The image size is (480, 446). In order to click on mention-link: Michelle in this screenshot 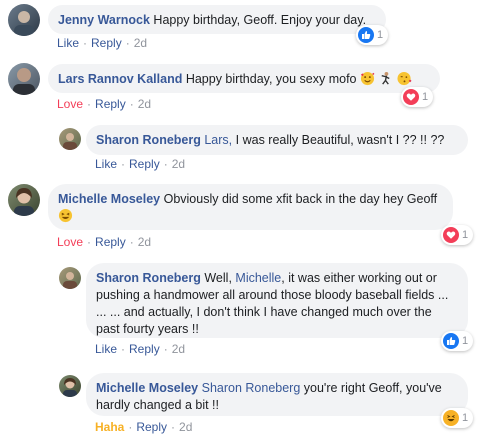, I will do `click(258, 278)`.